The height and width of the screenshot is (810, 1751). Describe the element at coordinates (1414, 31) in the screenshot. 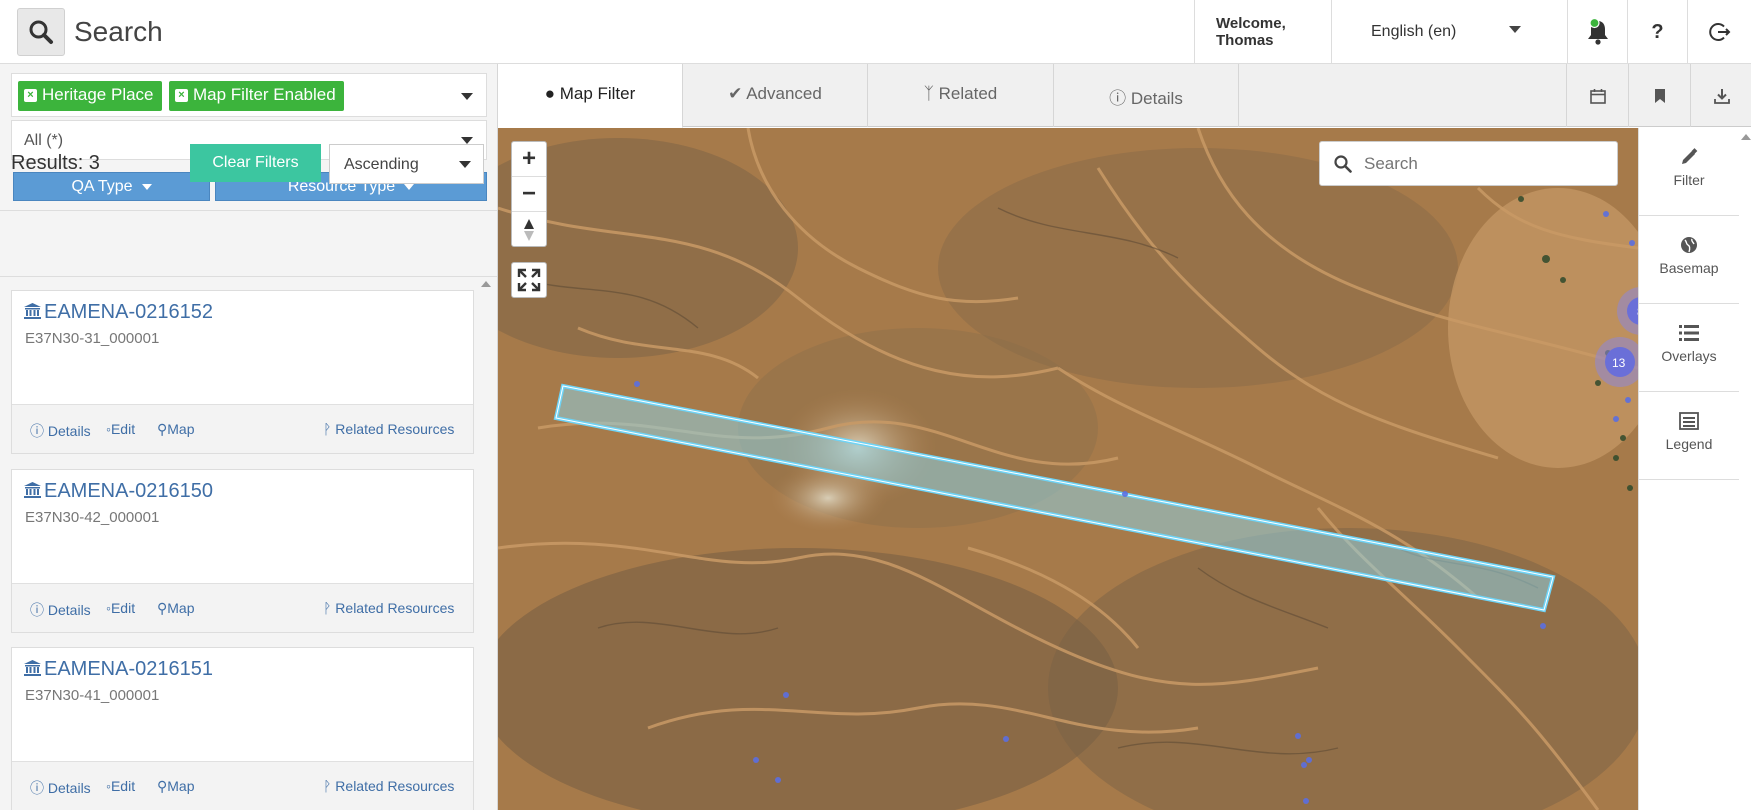

I see `language-label: English (en)` at that location.